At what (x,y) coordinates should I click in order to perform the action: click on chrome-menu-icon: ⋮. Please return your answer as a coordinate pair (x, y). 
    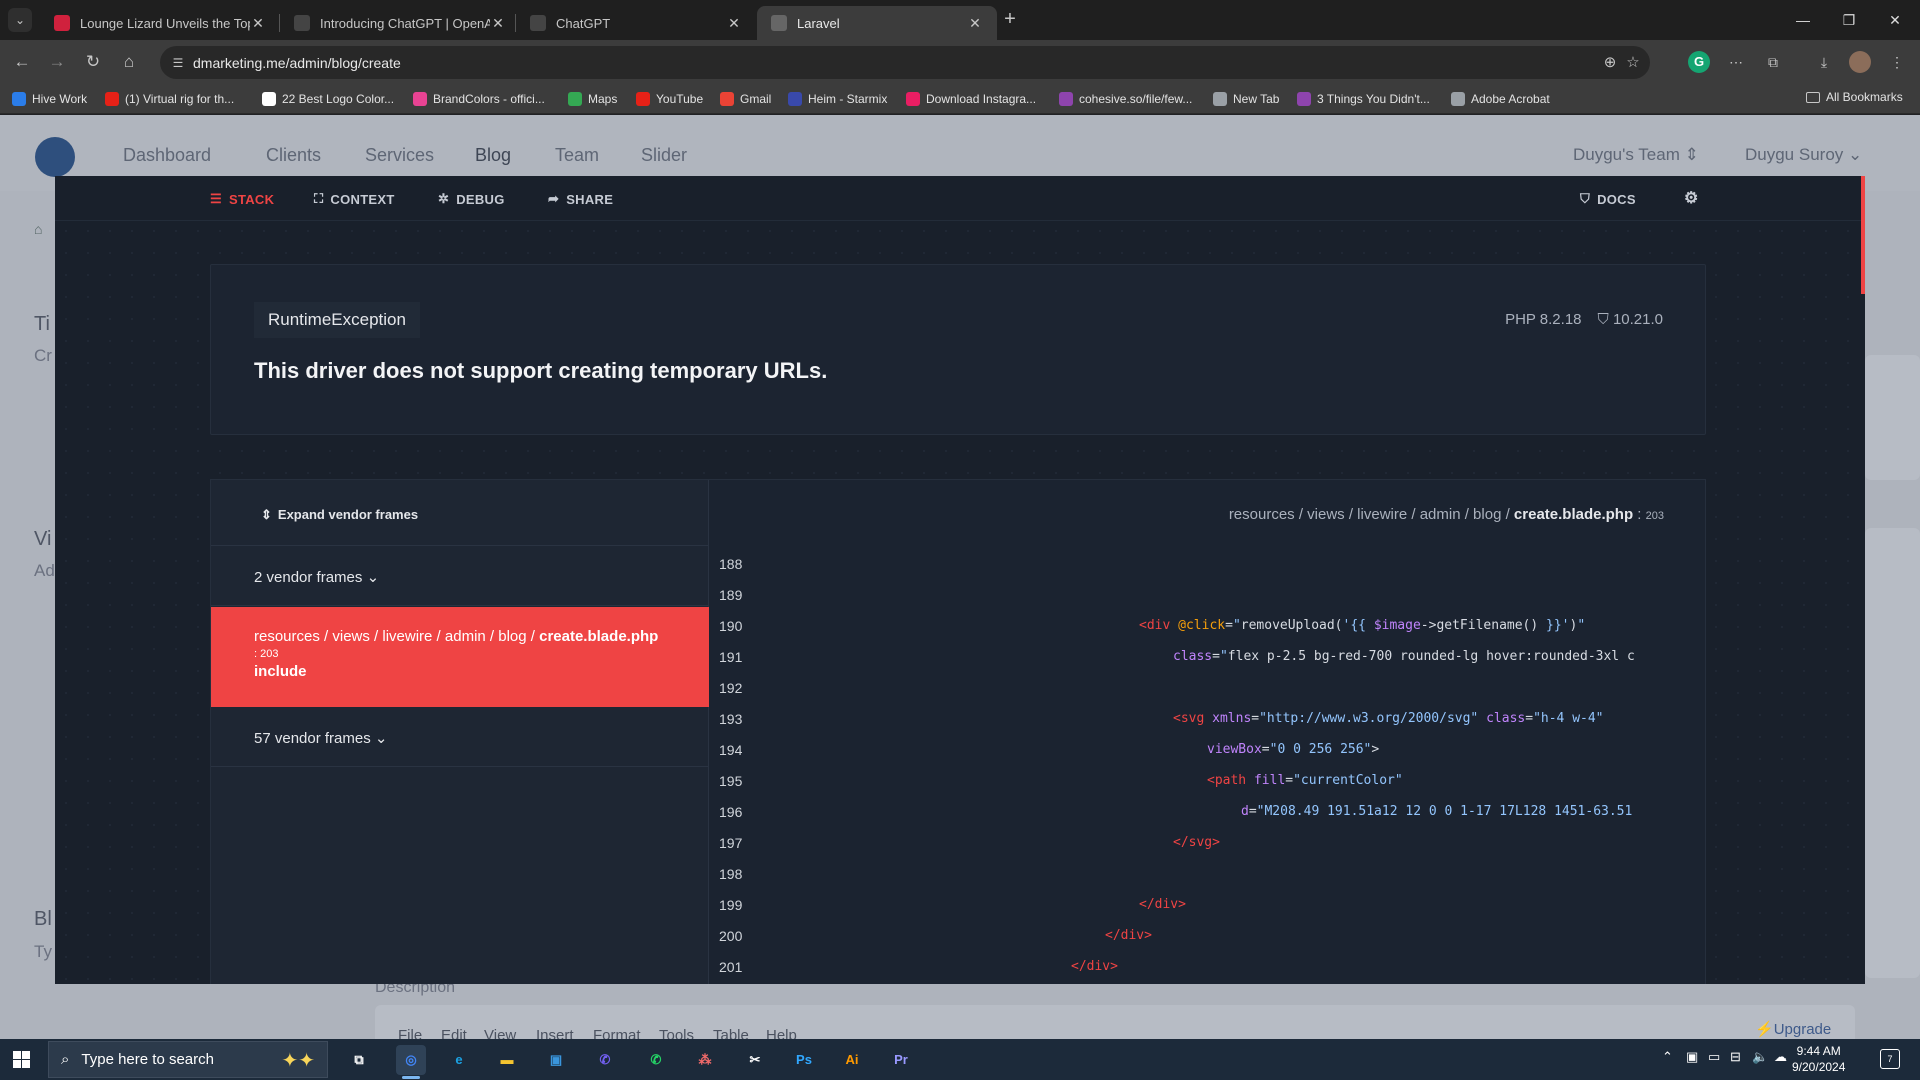
    Looking at the image, I should click on (1897, 62).